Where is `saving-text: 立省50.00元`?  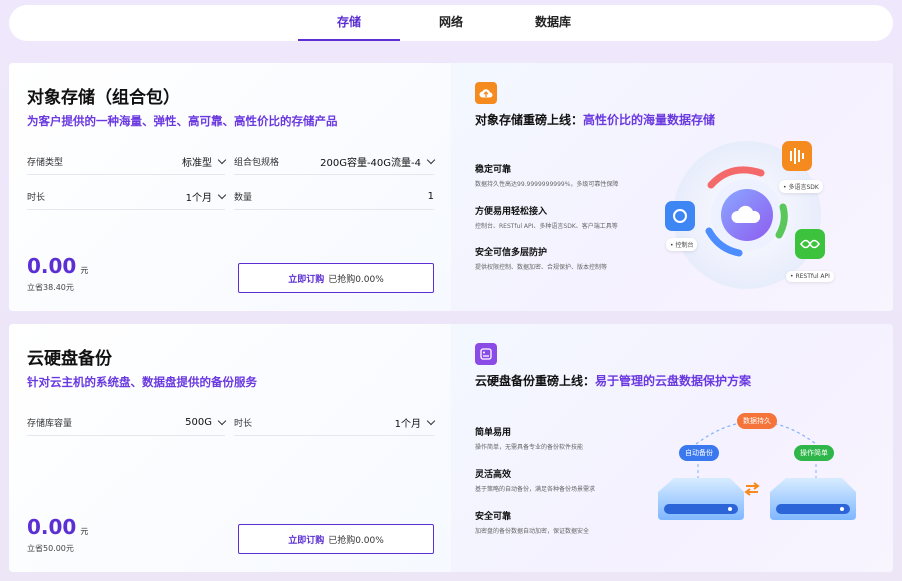 saving-text: 立省50.00元 is located at coordinates (50, 548).